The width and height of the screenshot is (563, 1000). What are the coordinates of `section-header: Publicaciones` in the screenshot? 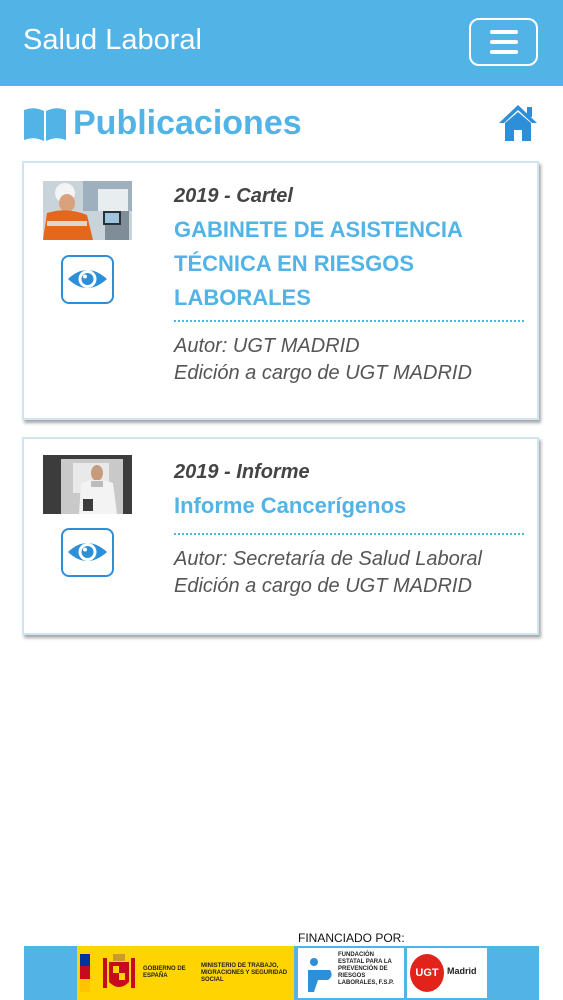 It's located at (282, 125).